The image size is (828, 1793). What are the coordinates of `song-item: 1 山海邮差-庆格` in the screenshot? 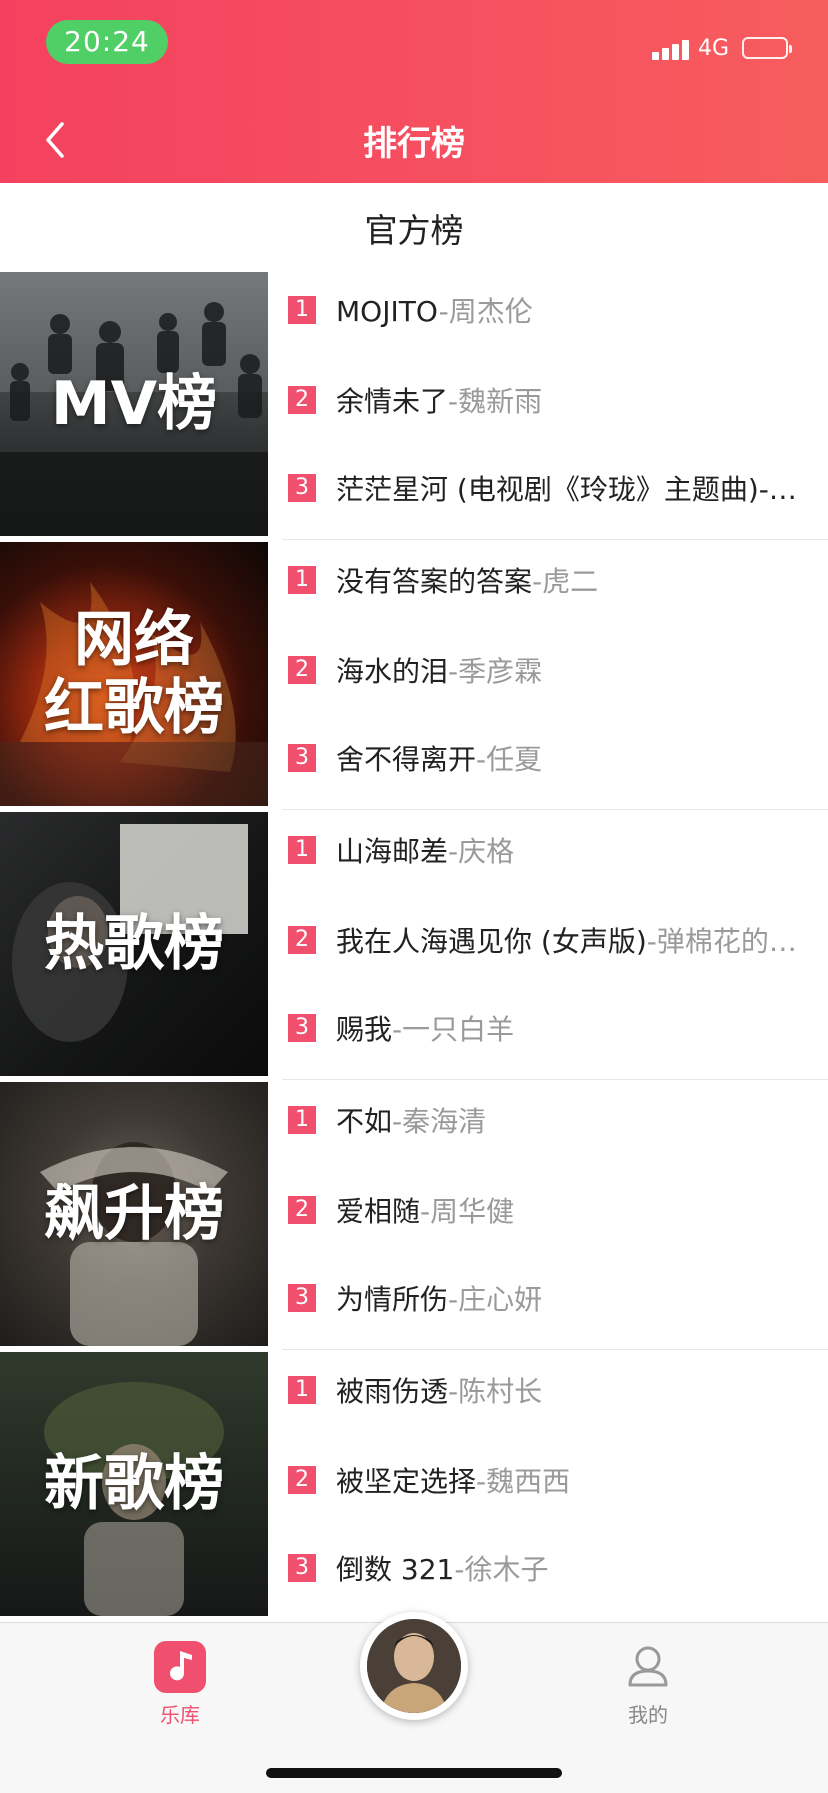 It's located at (548, 850).